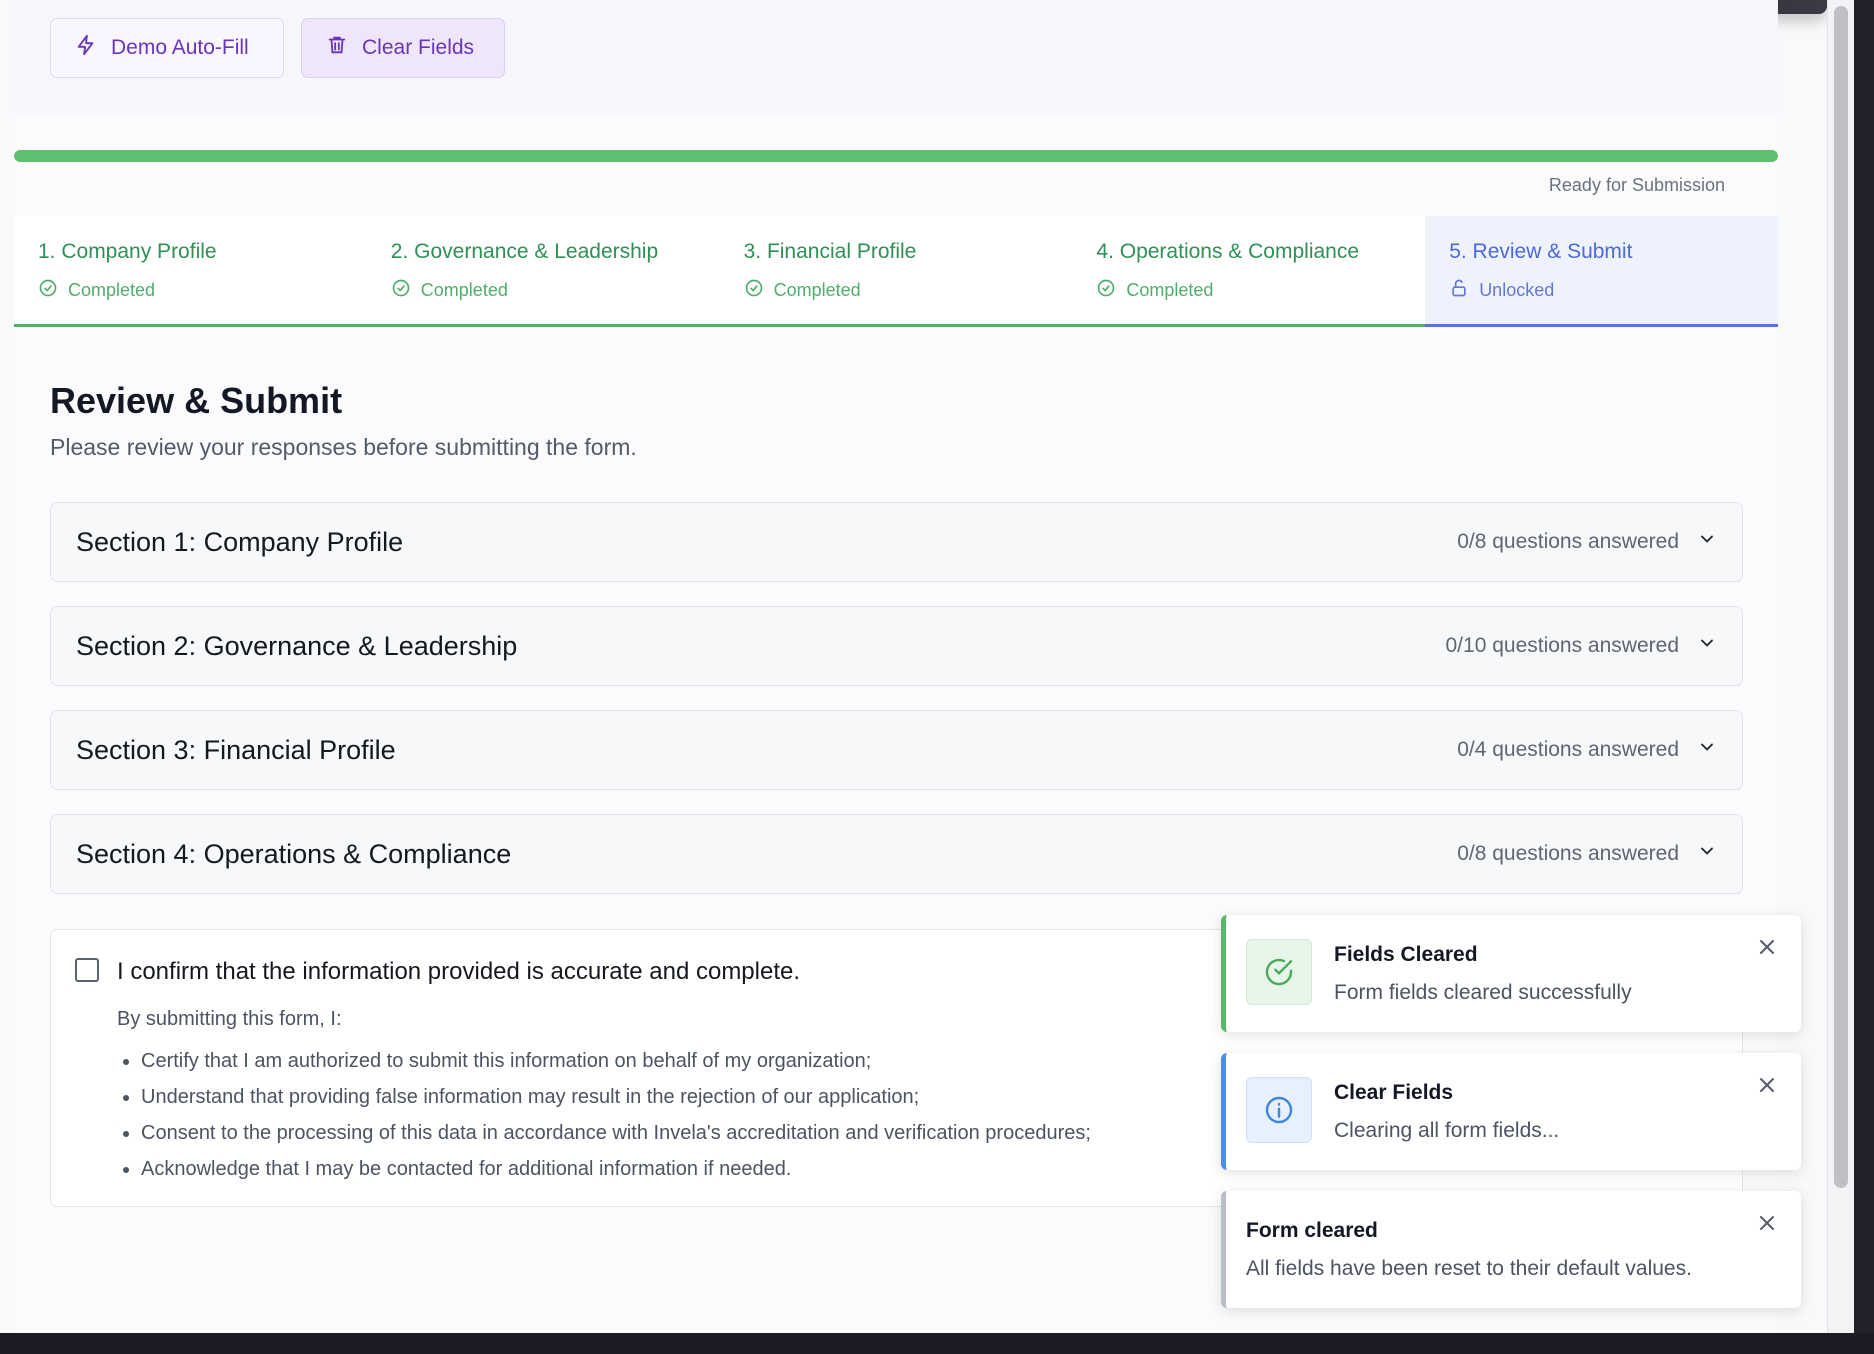  What do you see at coordinates (297, 645) in the screenshot?
I see `section-title: Section 2: Governance & Leadership` at bounding box center [297, 645].